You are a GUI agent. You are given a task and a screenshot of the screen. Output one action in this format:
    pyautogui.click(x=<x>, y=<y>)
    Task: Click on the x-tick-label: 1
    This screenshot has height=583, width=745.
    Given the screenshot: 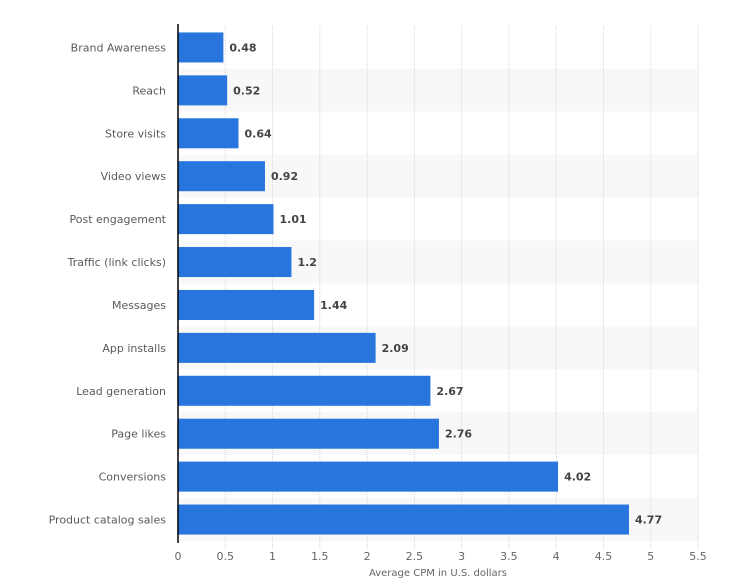 What is the action you would take?
    pyautogui.click(x=272, y=556)
    